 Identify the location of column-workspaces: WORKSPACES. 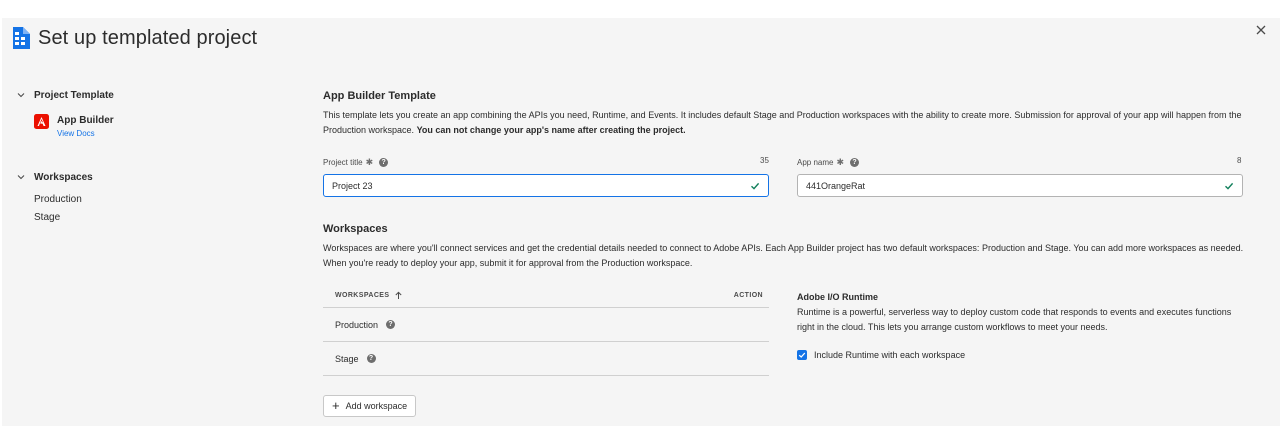
(369, 295).